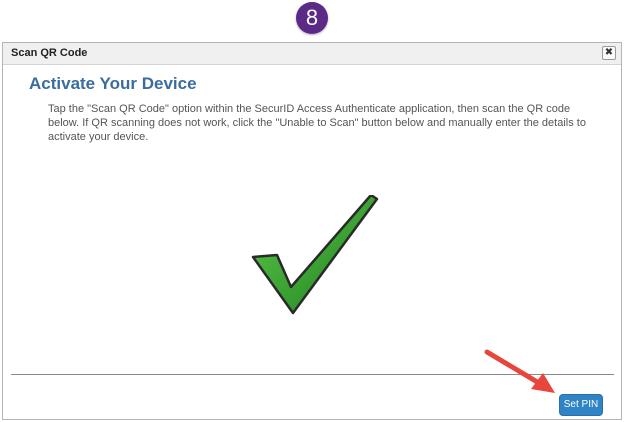 The image size is (624, 422). What do you see at coordinates (312, 18) in the screenshot?
I see `step-number-badge: 8` at bounding box center [312, 18].